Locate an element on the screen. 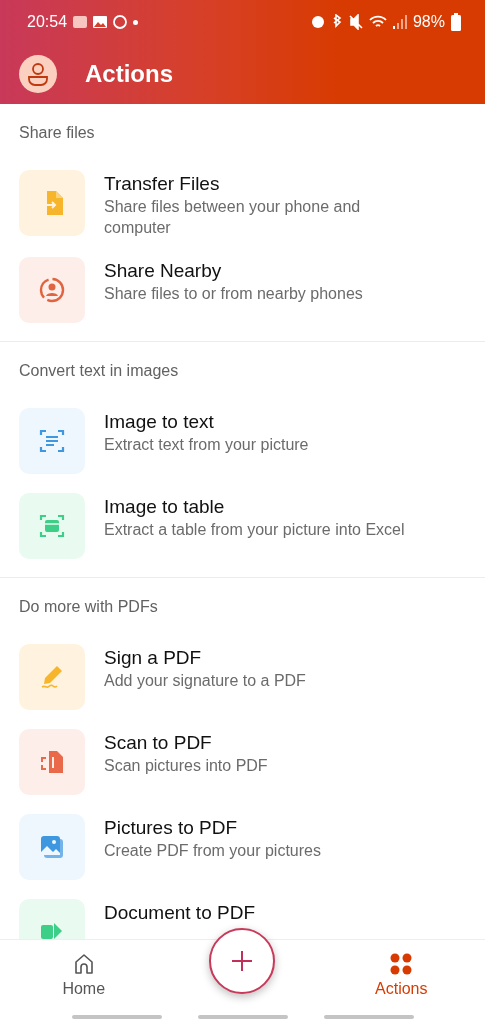 The width and height of the screenshot is (485, 1024). signal-icon is located at coordinates (399, 22).